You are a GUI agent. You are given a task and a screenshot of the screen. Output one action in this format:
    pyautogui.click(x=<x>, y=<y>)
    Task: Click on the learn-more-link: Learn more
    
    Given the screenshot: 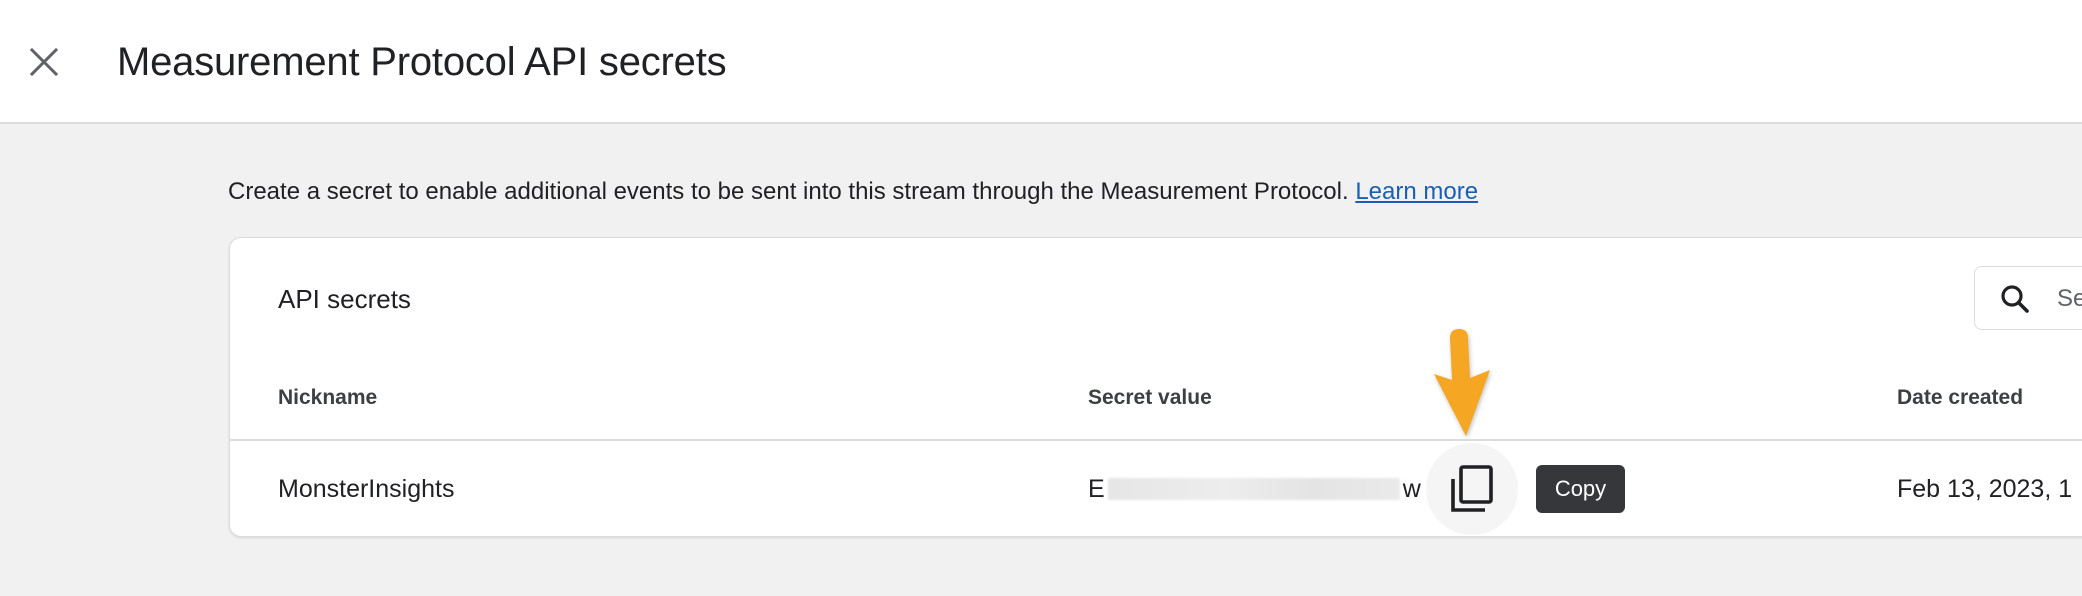 What is the action you would take?
    pyautogui.click(x=1416, y=191)
    